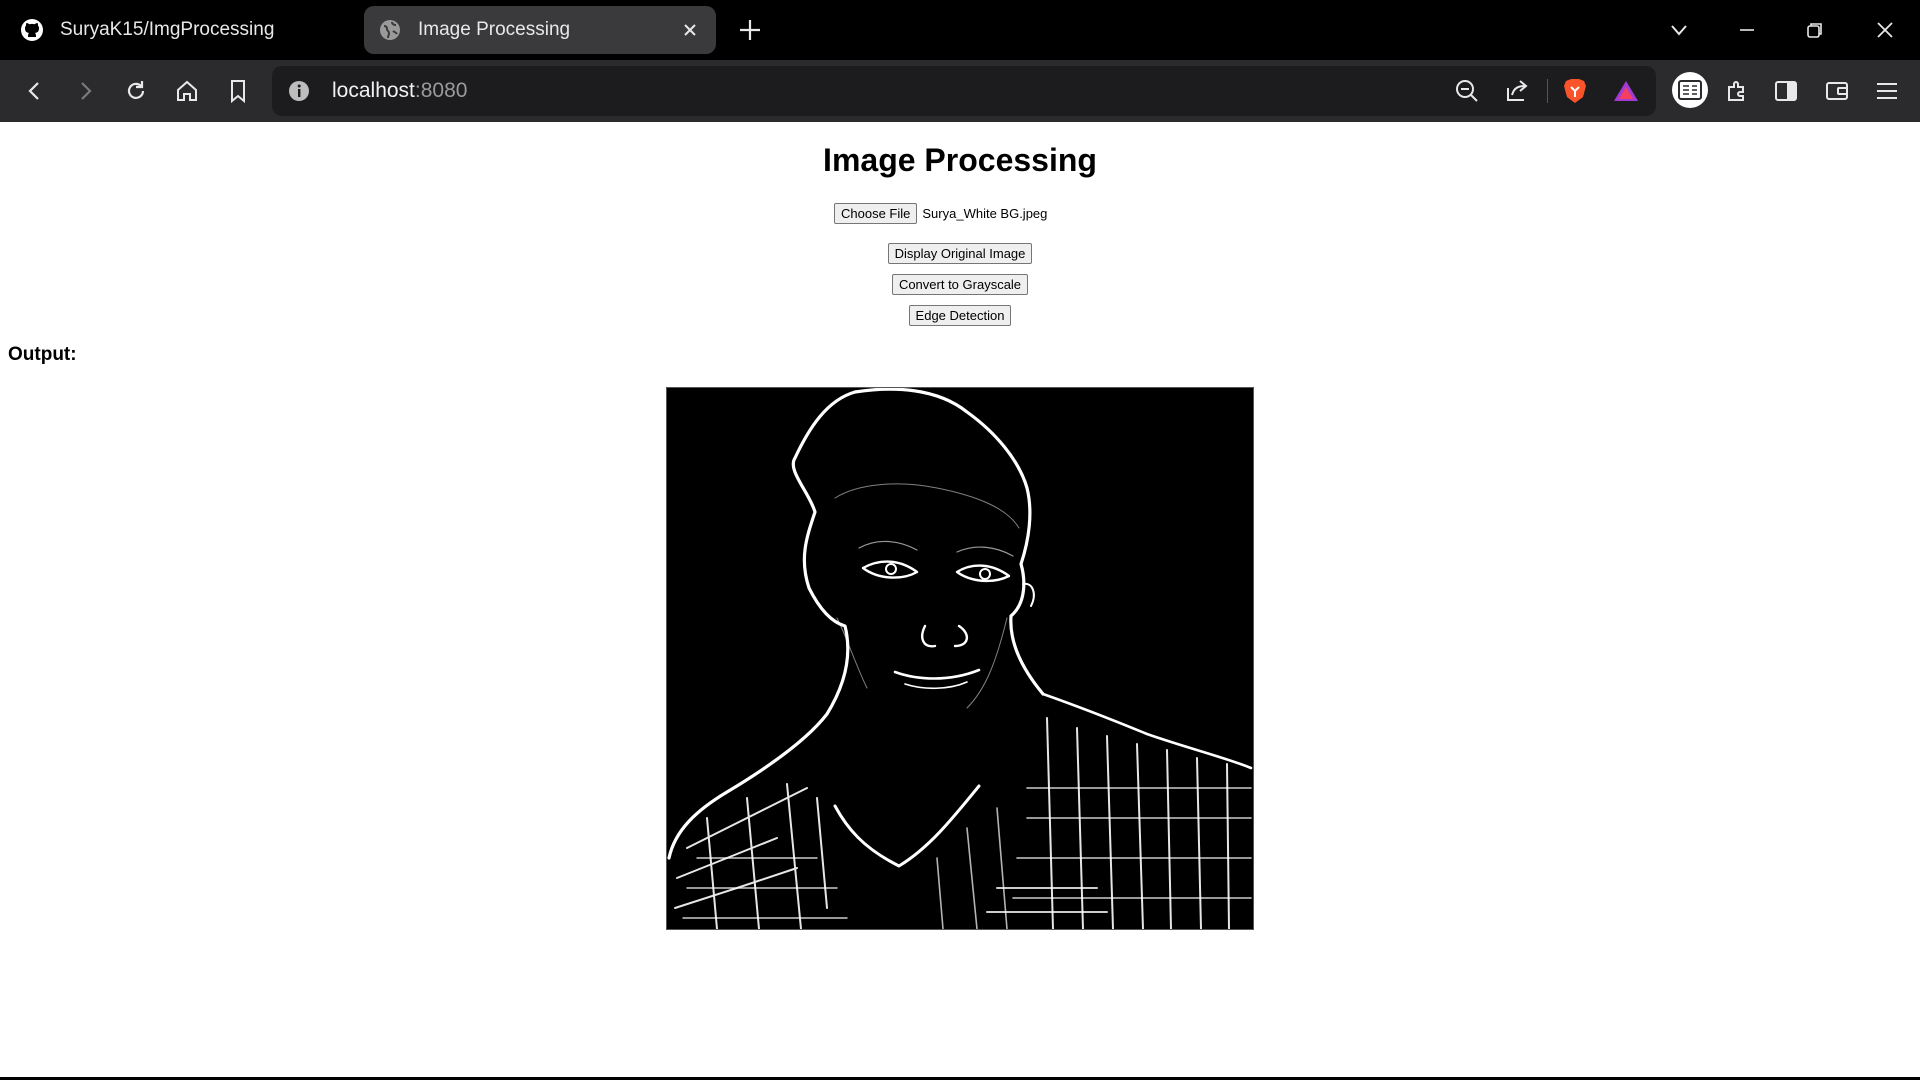 The image size is (1920, 1080). I want to click on tab-github: SuryaK15/ImgProcessing, so click(182, 30).